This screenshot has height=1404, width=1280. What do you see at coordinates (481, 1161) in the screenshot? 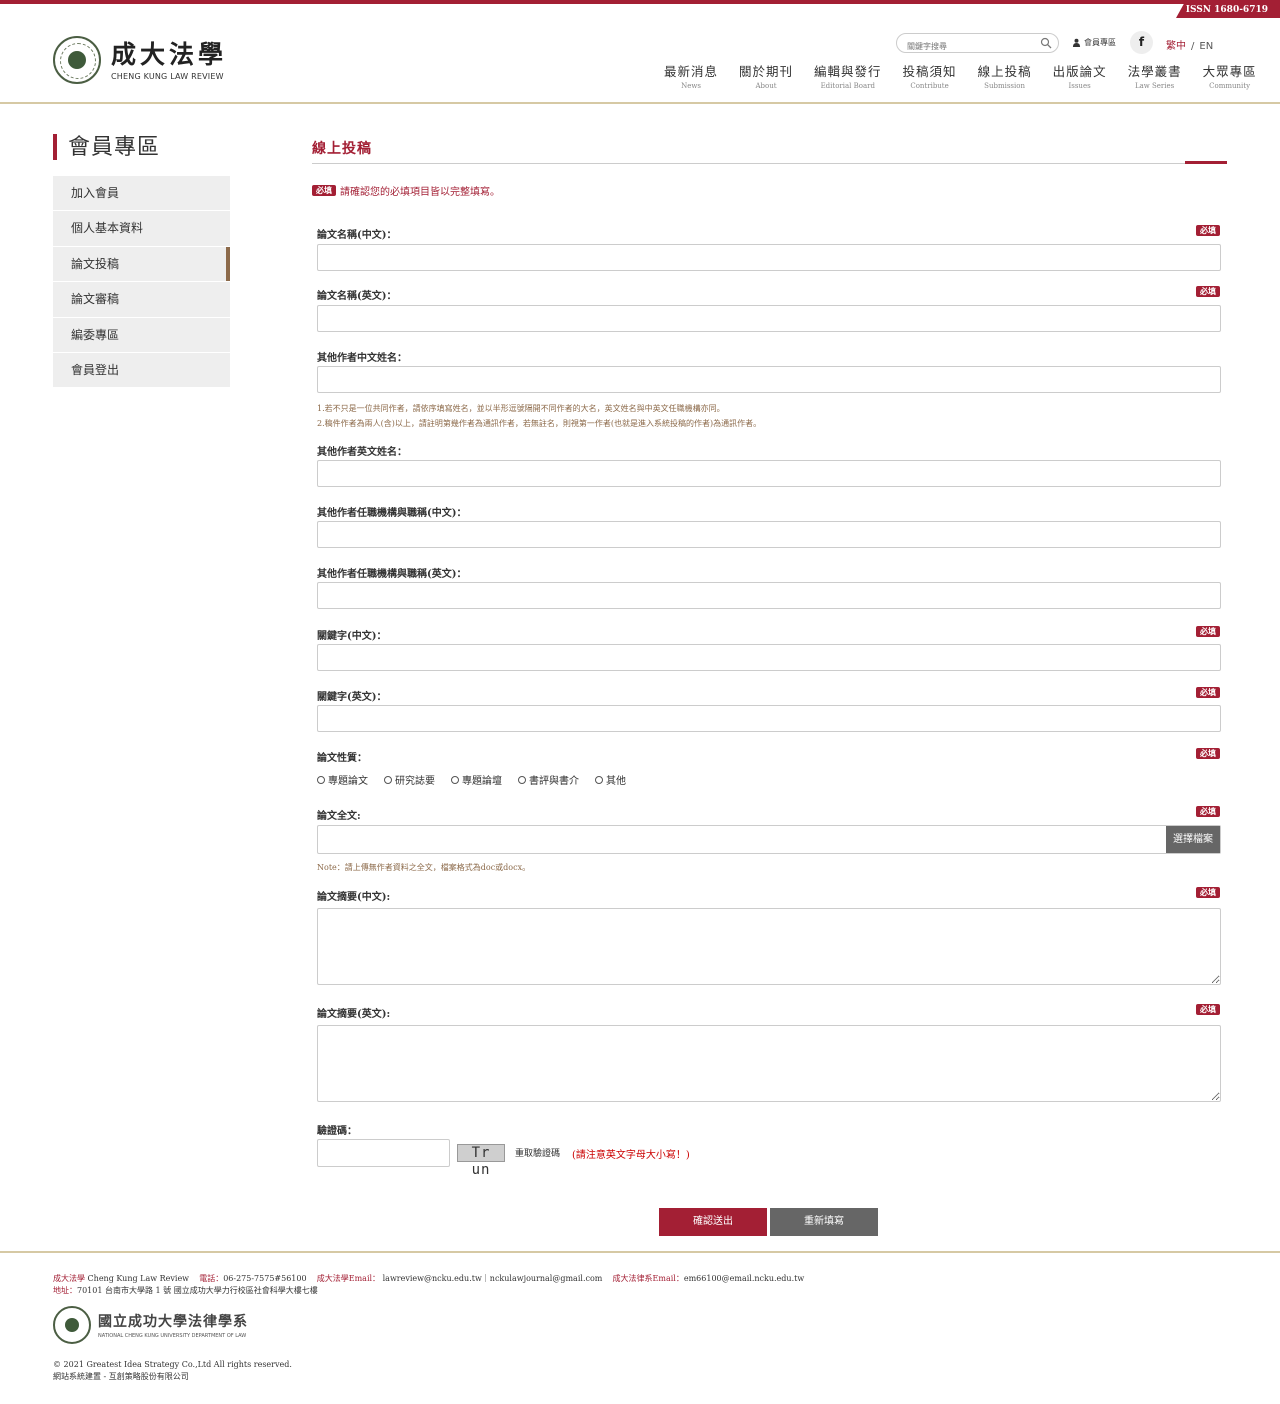
I see `captcha-image: Tr un` at bounding box center [481, 1161].